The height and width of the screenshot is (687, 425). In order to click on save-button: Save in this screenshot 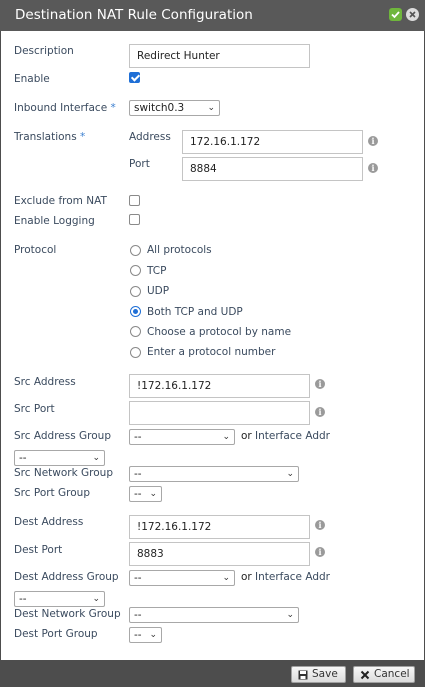, I will do `click(318, 674)`.